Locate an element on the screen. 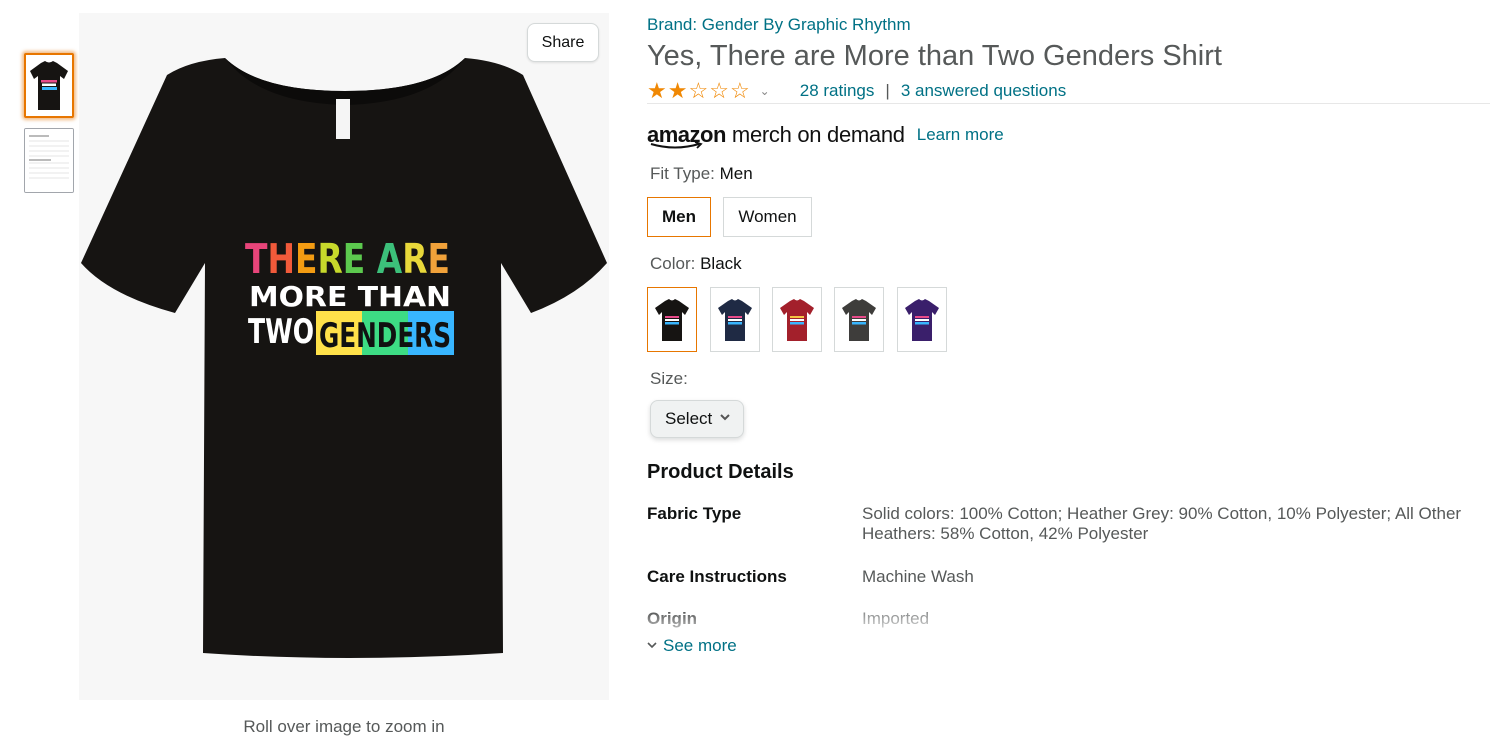 Image resolution: width=1503 pixels, height=754 pixels. answered-questions-link: 3 answered questions is located at coordinates (983, 91).